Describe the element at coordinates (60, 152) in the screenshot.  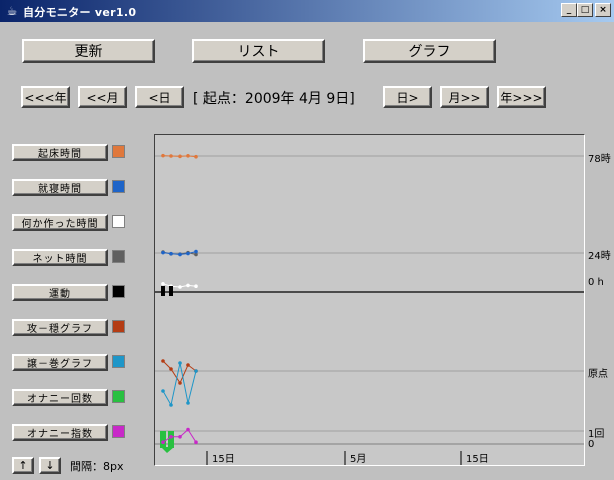
I see `legend-button: 起床時間` at that location.